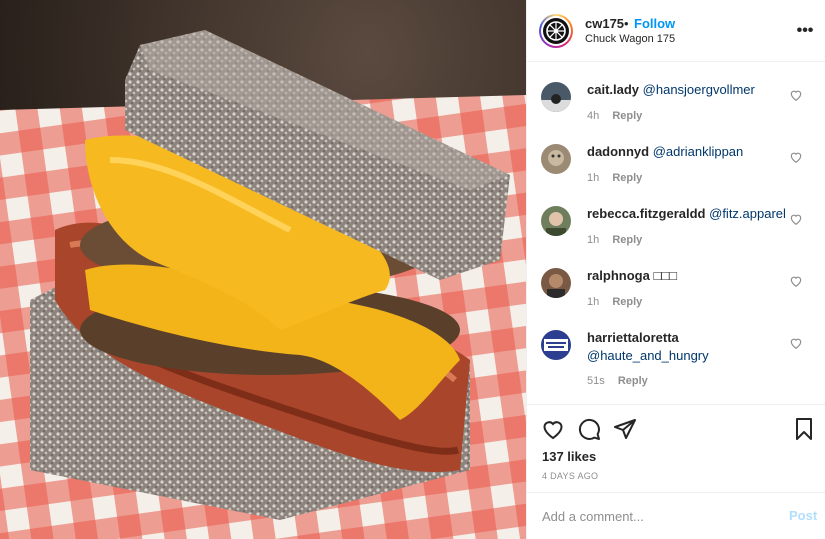 Image resolution: width=825 pixels, height=539 pixels. What do you see at coordinates (569, 456) in the screenshot?
I see `likes-count: 137 likes` at bounding box center [569, 456].